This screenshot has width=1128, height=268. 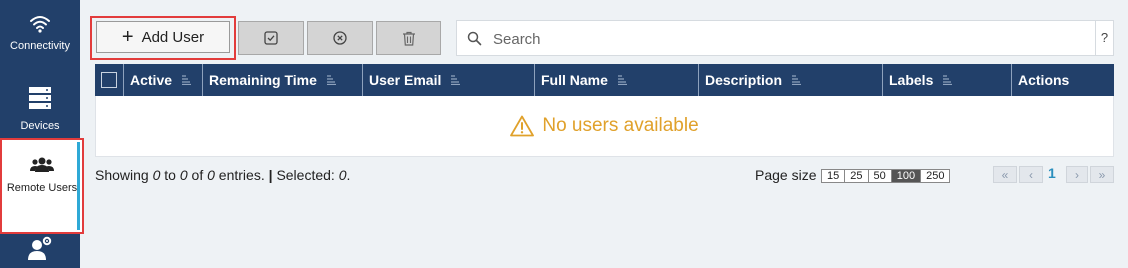 I want to click on disable-users-button, so click(x=340, y=38).